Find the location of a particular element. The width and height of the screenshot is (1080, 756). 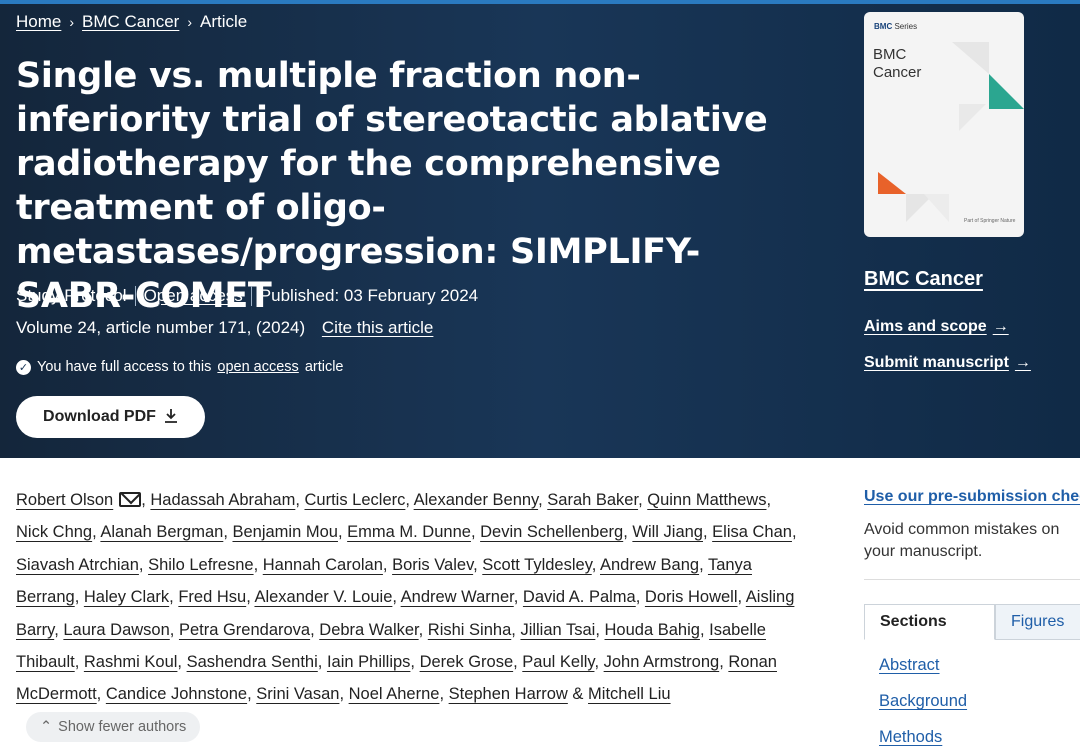

author-link: Alexander V. Louie is located at coordinates (323, 597).